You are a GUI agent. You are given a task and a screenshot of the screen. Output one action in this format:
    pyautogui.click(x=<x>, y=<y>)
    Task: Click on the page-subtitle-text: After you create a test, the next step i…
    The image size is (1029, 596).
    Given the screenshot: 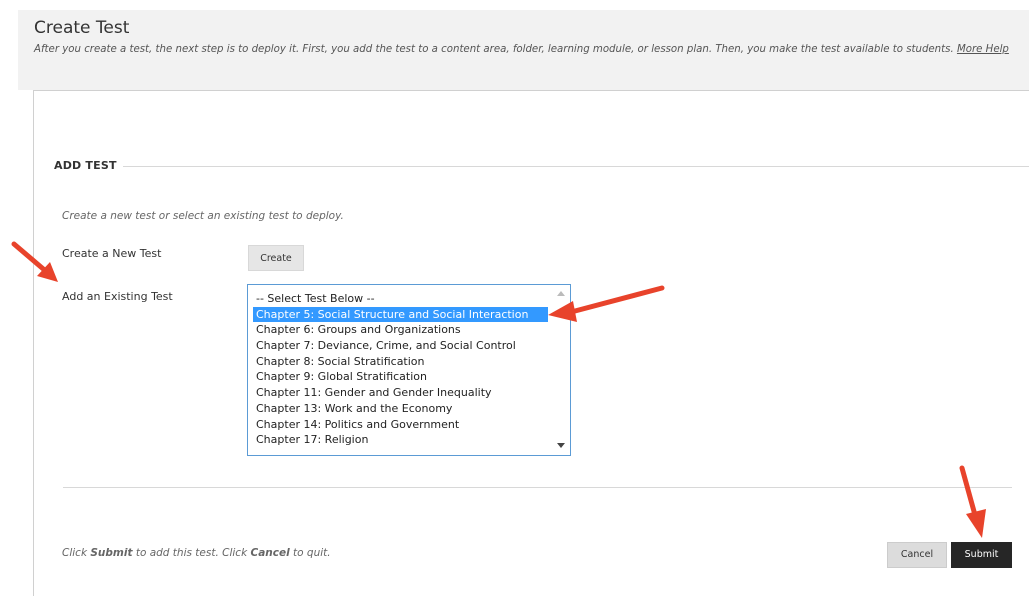 What is the action you would take?
    pyautogui.click(x=494, y=49)
    